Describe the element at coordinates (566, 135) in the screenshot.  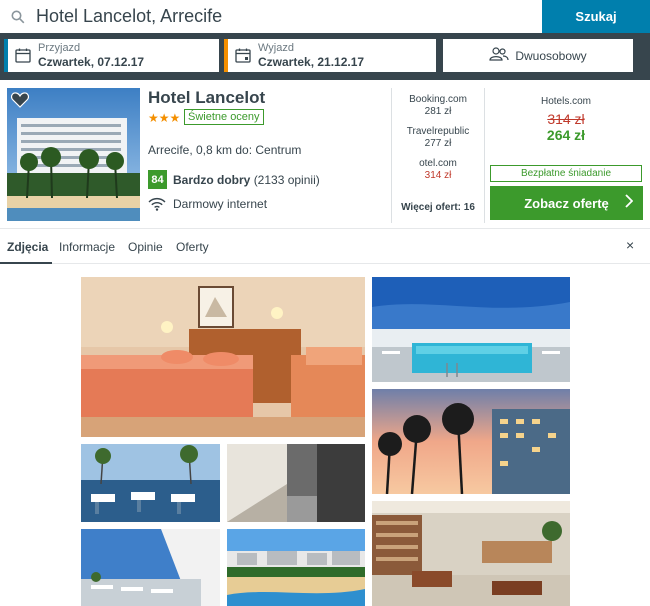
I see `best-offer-price: 264 zł` at that location.